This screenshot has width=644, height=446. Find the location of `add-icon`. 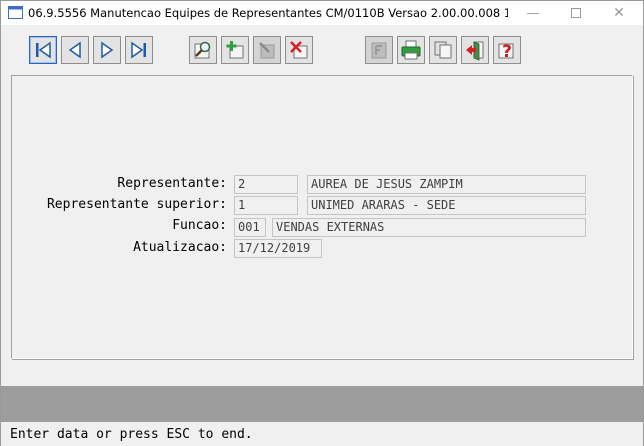

add-icon is located at coordinates (235, 50).